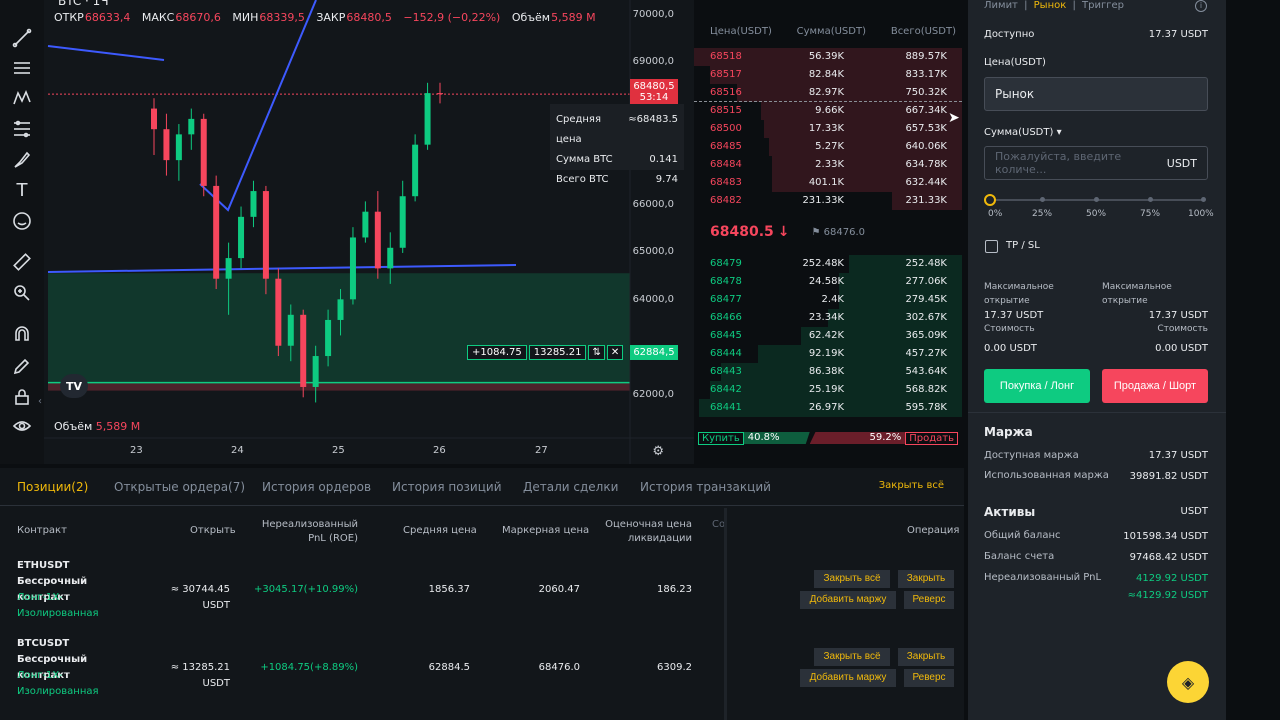  I want to click on ob-price: 68517, so click(726, 74).